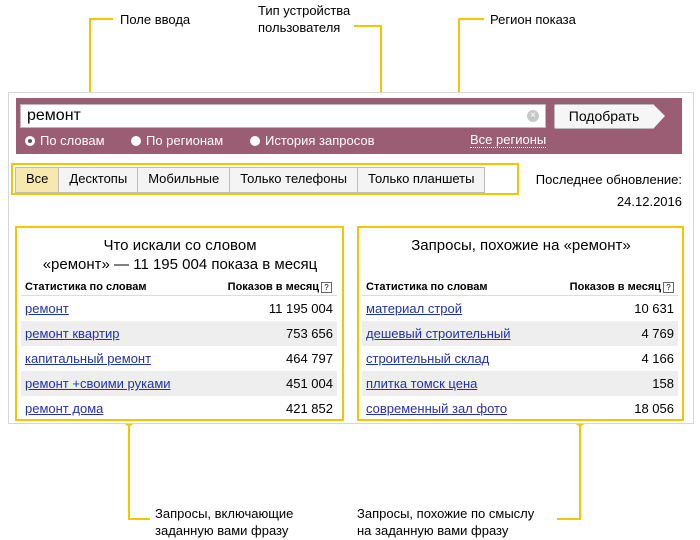 The width and height of the screenshot is (700, 540). What do you see at coordinates (663, 383) in the screenshot?
I see `impressions-count: 158` at bounding box center [663, 383].